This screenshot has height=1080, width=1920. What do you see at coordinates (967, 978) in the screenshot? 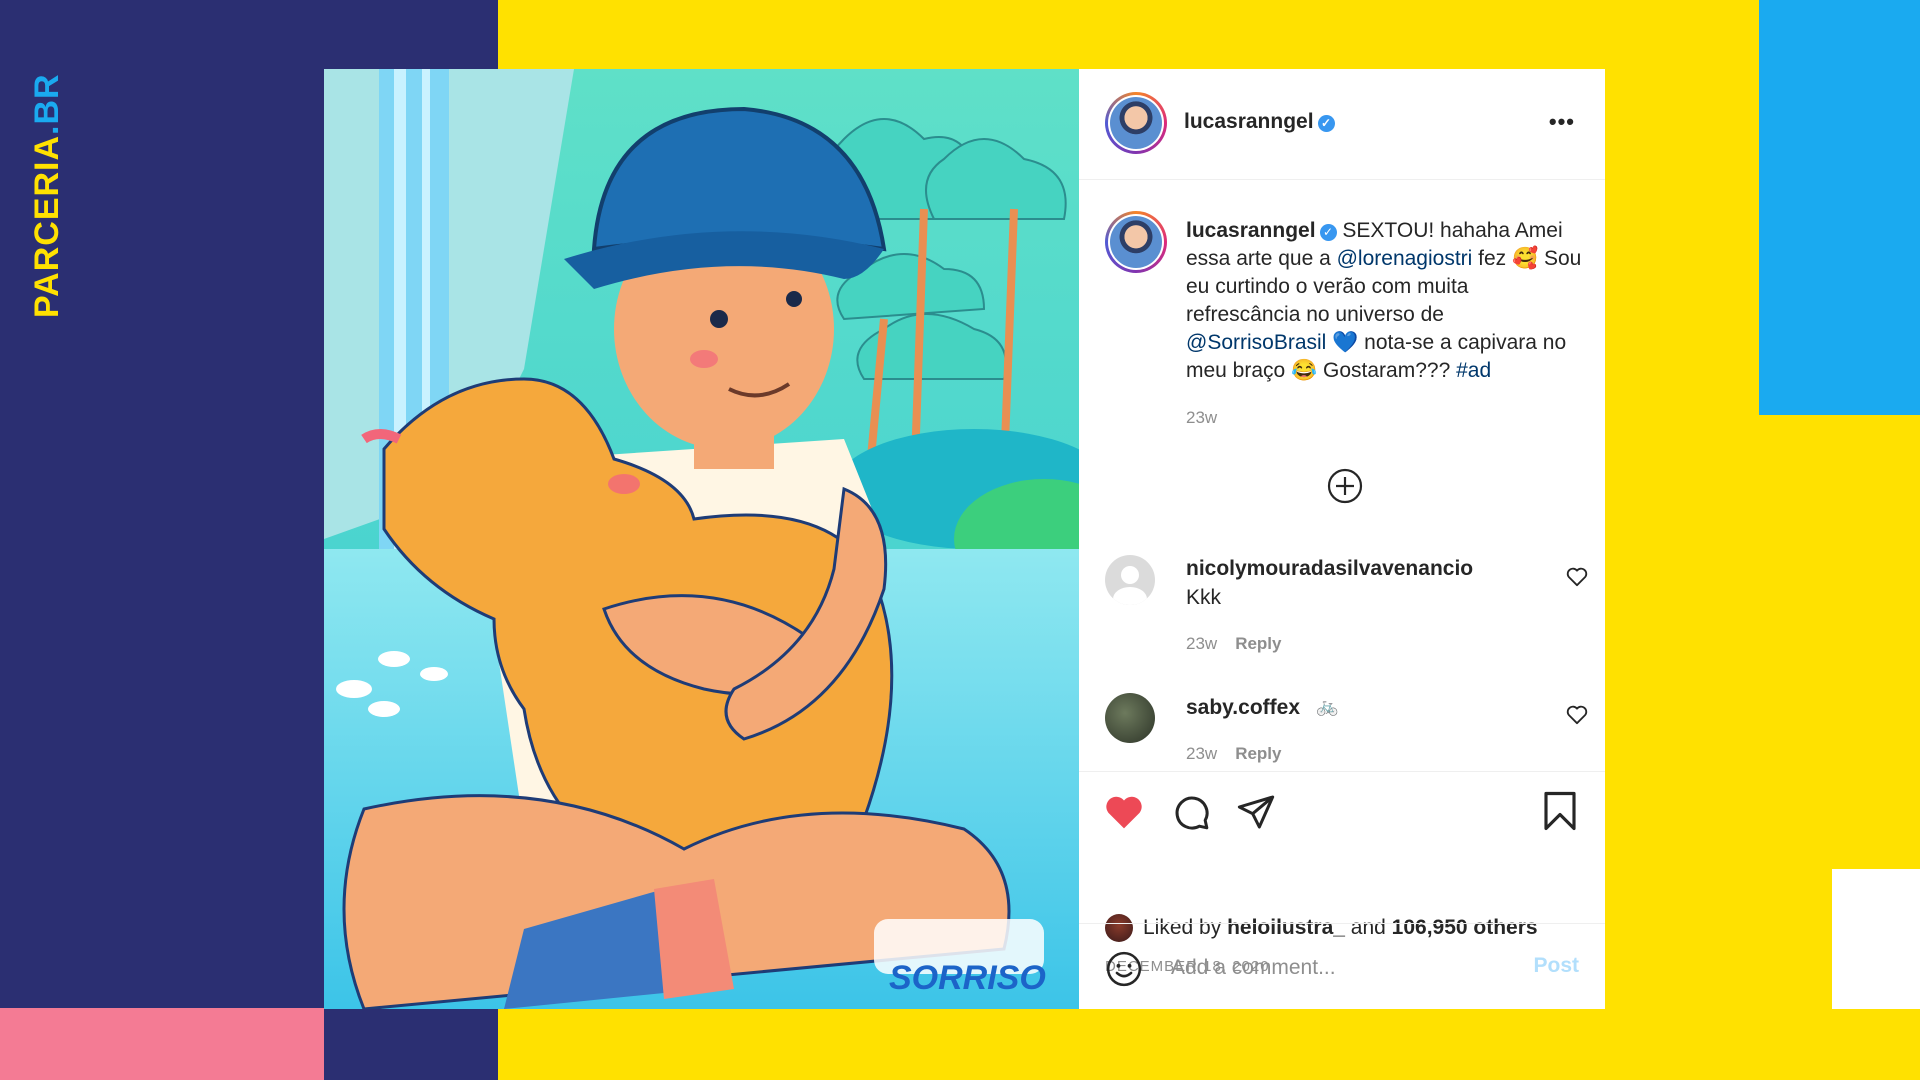
I see `sorriso-logo-text: SORRISO` at bounding box center [967, 978].